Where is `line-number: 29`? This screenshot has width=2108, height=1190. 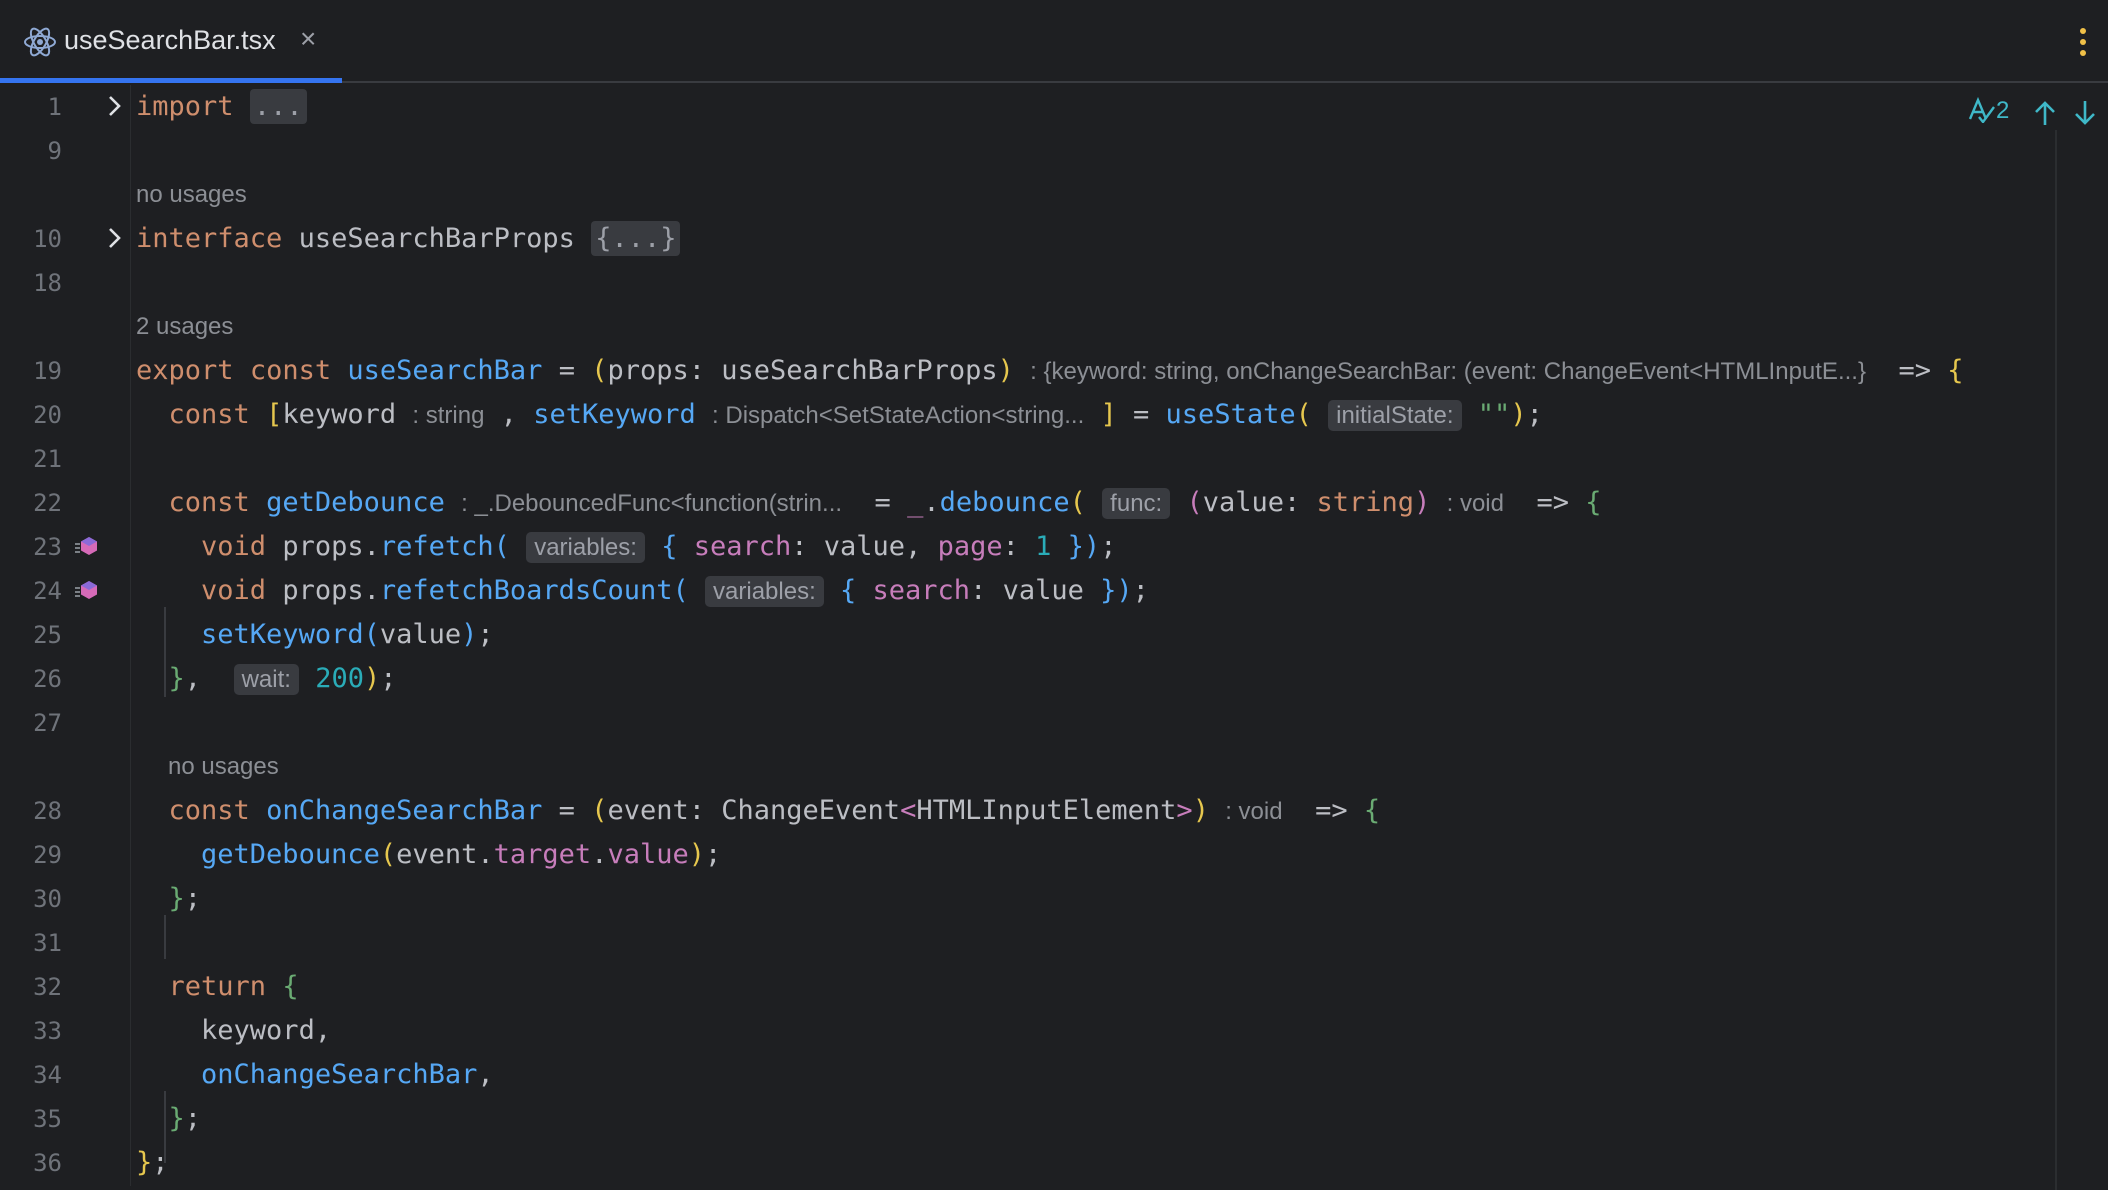 line-number: 29 is located at coordinates (47, 855).